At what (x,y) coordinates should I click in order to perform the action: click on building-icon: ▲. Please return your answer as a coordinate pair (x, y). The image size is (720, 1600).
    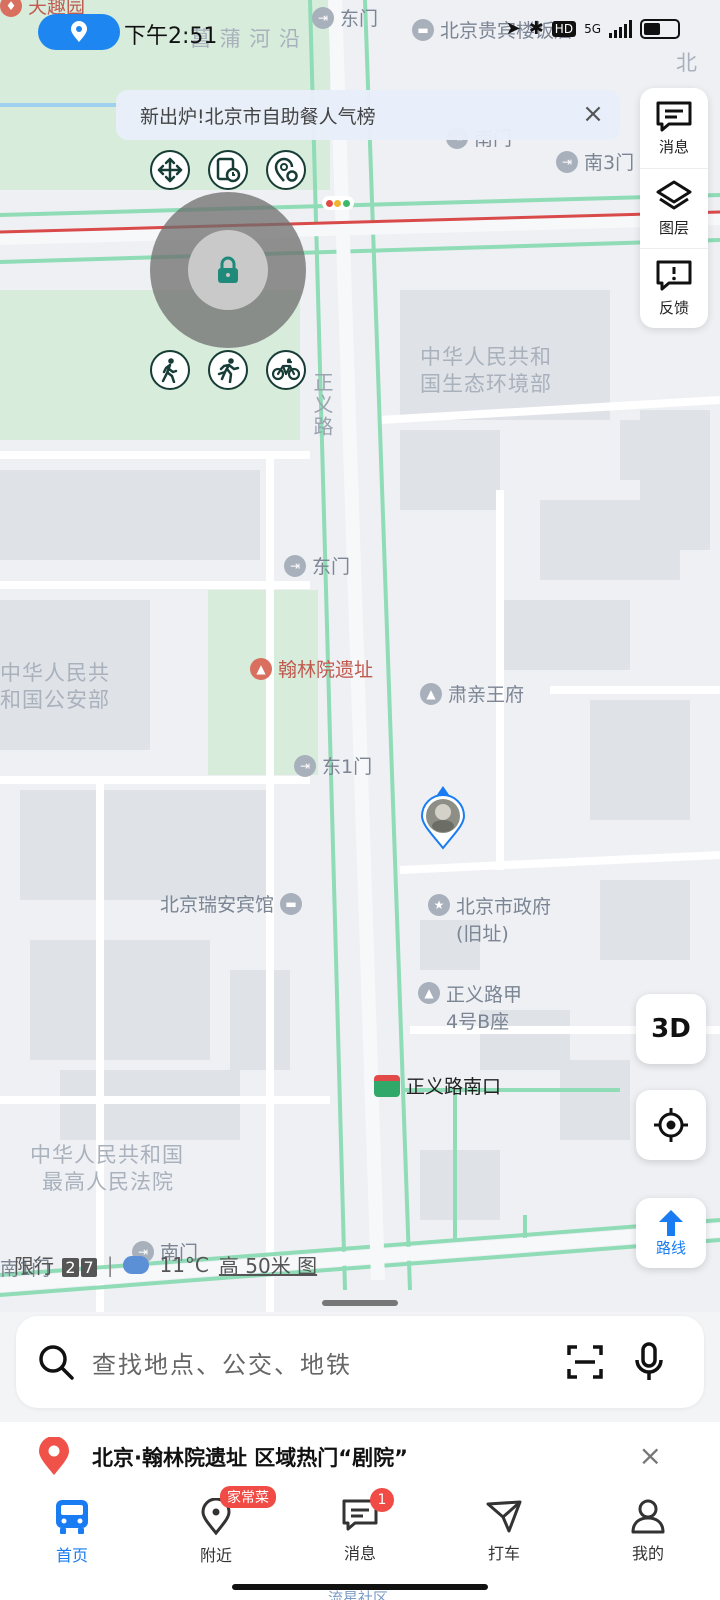
    Looking at the image, I should click on (429, 993).